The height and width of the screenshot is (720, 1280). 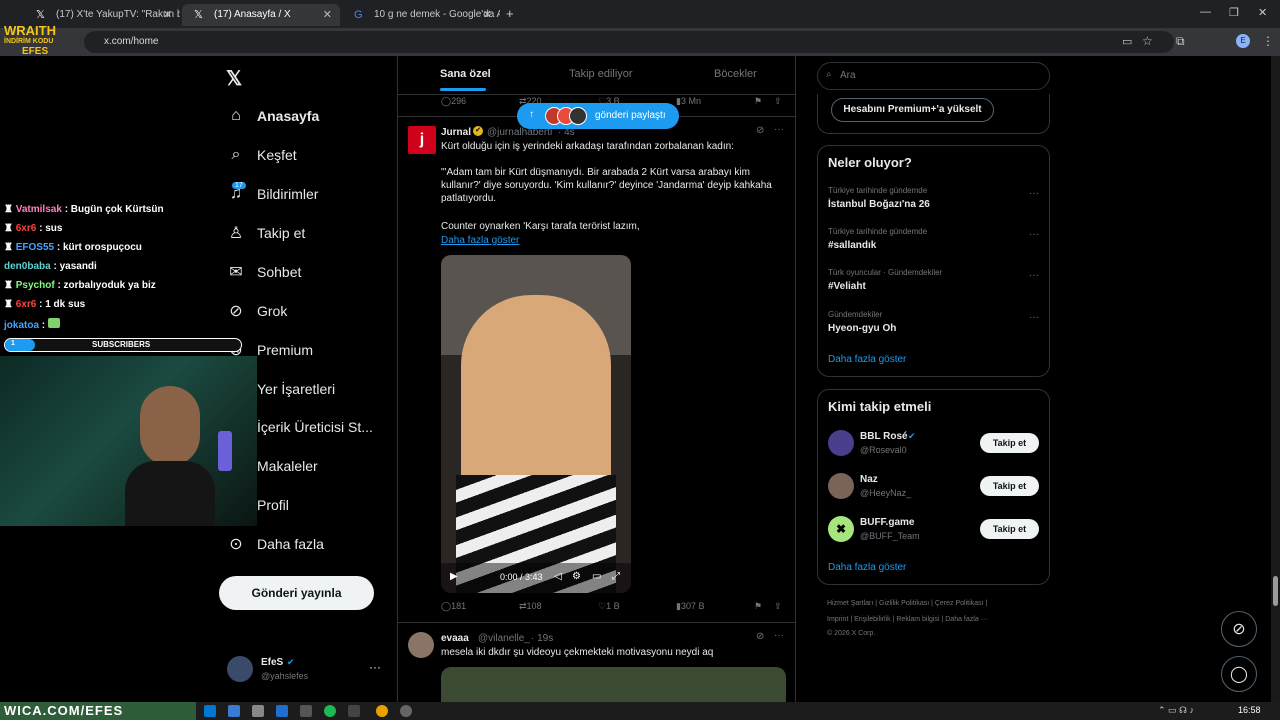 What do you see at coordinates (1239, 629) in the screenshot?
I see `grok-fab: ⊘` at bounding box center [1239, 629].